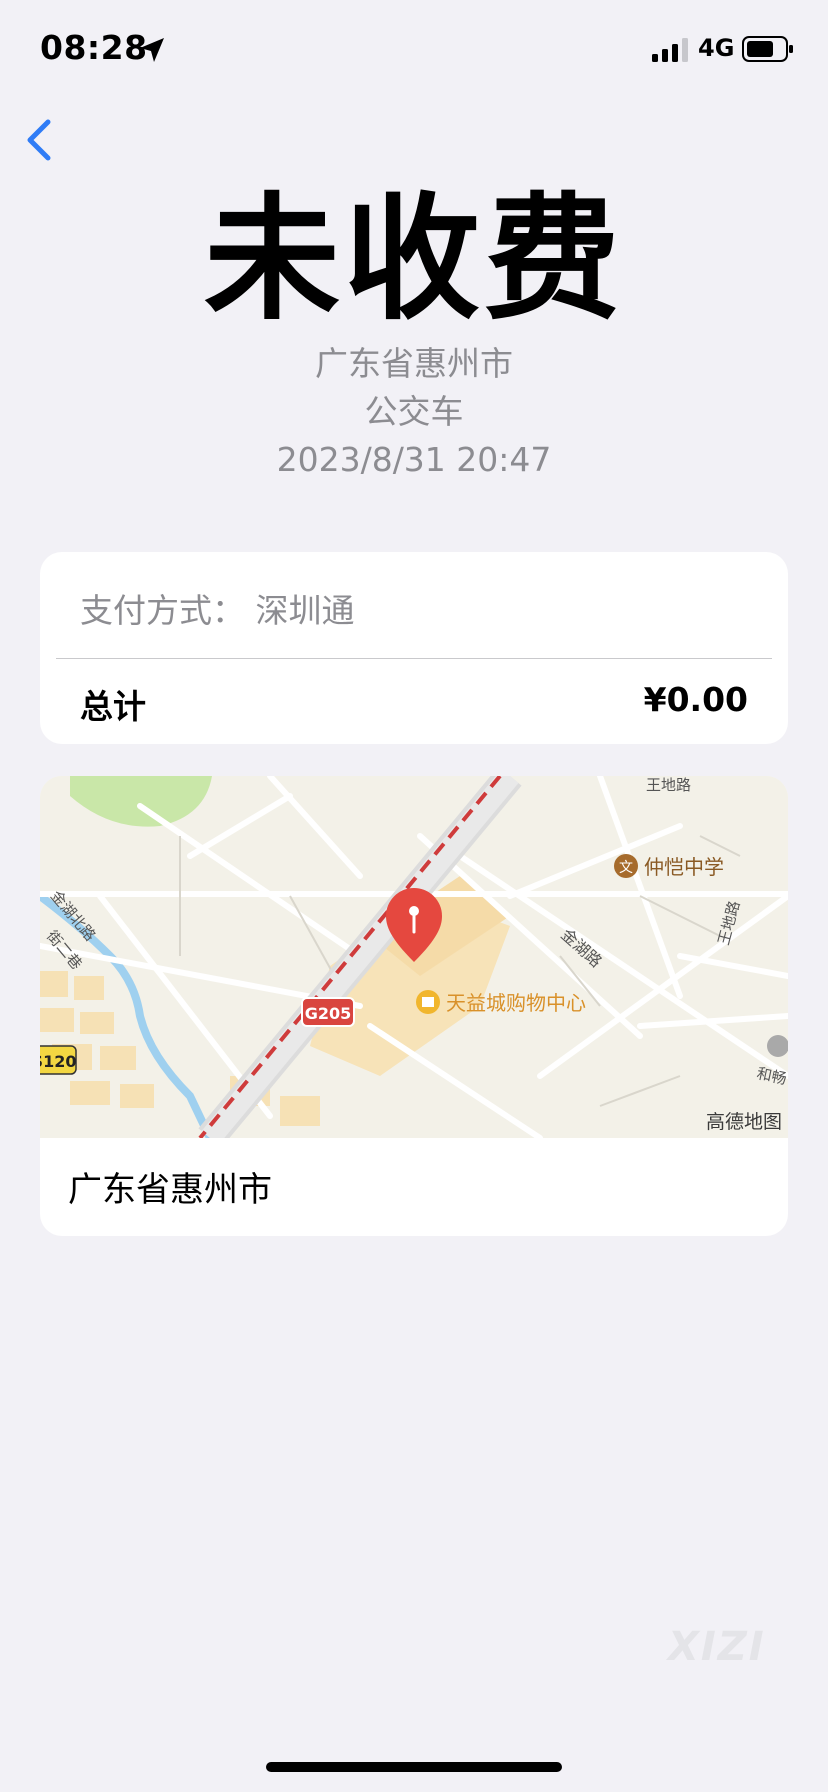 The height and width of the screenshot is (1792, 828). Describe the element at coordinates (668, 785) in the screenshot. I see `svg-text: 王地路` at that location.